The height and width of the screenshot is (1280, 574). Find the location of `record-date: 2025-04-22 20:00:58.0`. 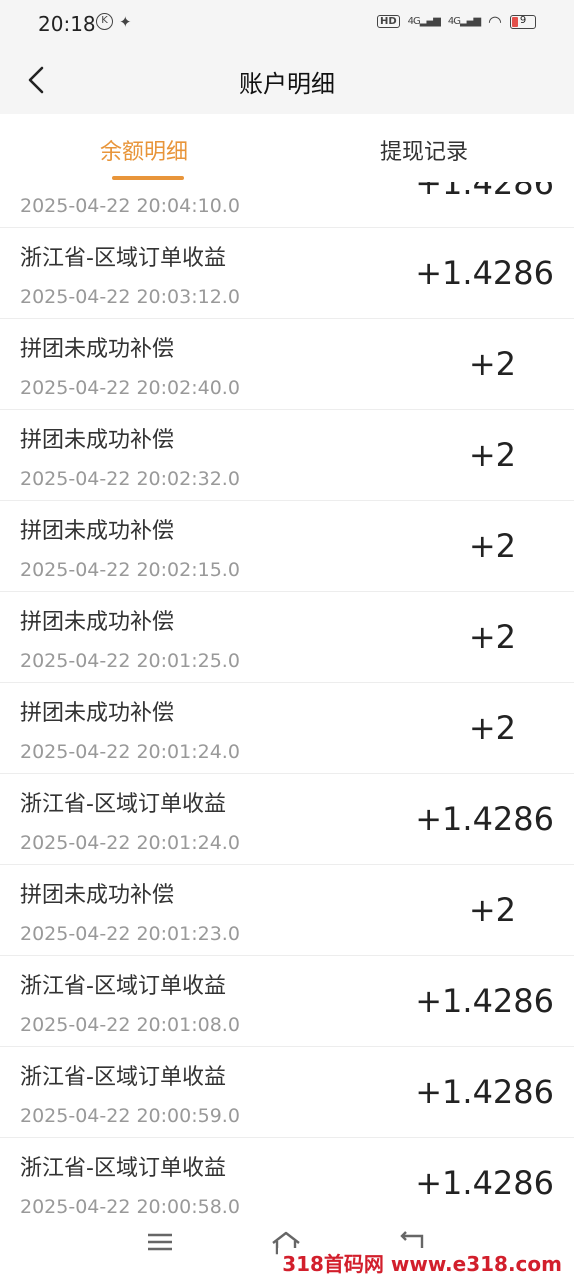

record-date: 2025-04-22 20:00:58.0 is located at coordinates (130, 1206).